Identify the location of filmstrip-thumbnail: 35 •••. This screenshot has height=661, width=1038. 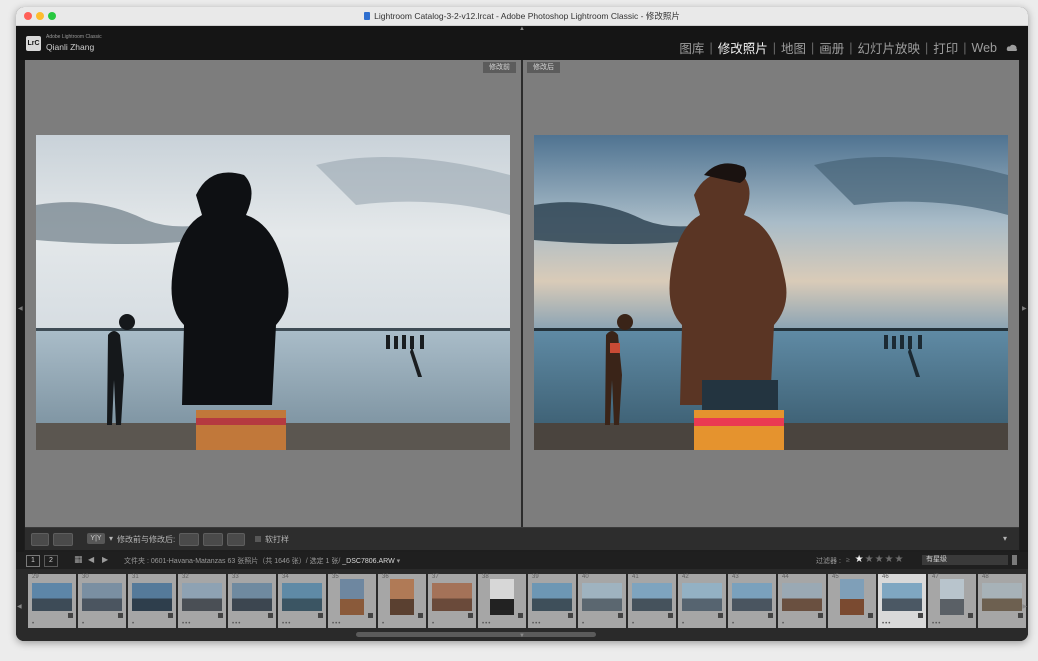
(352, 601).